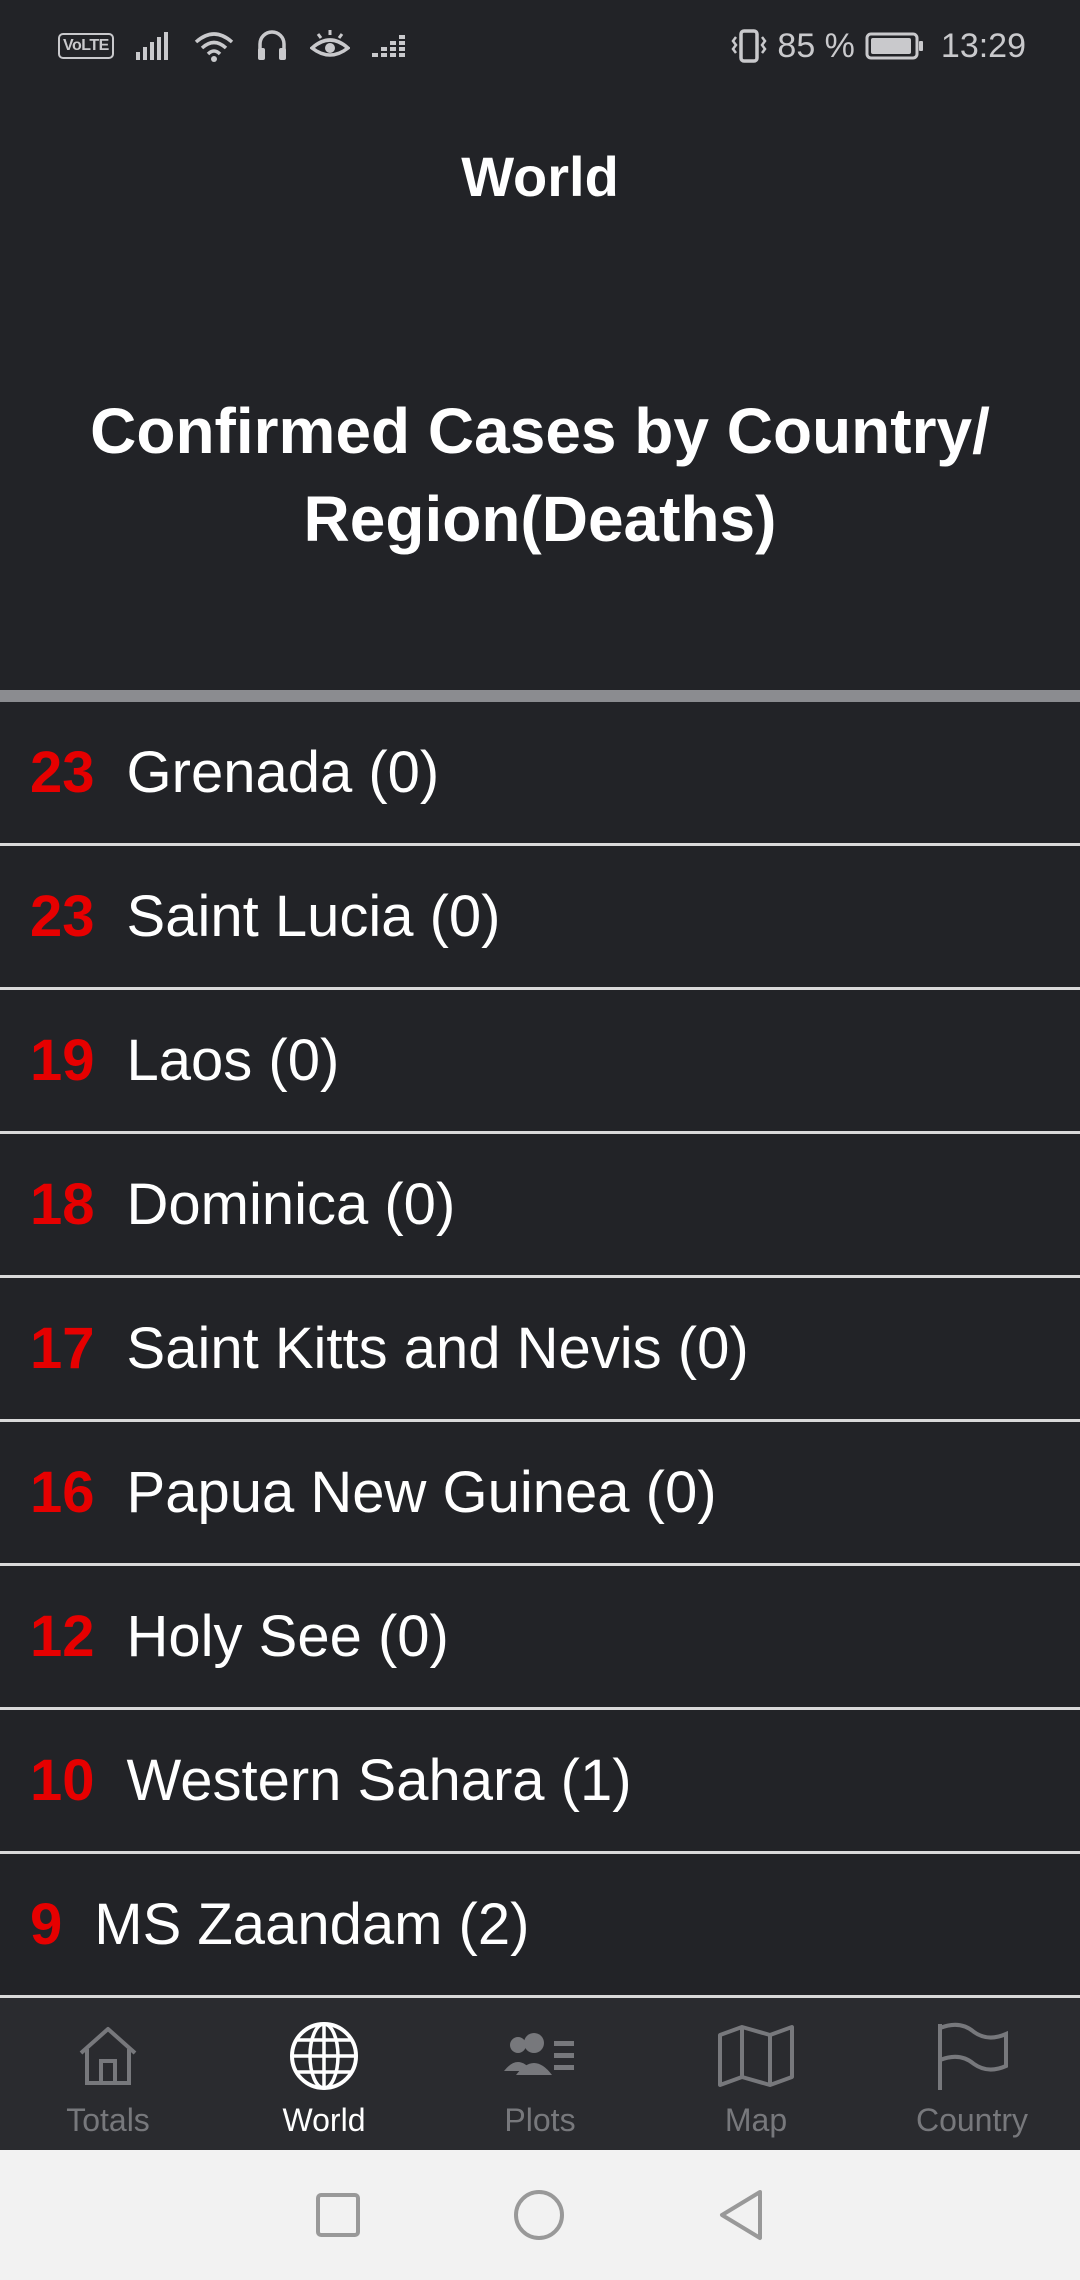  What do you see at coordinates (540, 2056) in the screenshot?
I see `people-list-icon` at bounding box center [540, 2056].